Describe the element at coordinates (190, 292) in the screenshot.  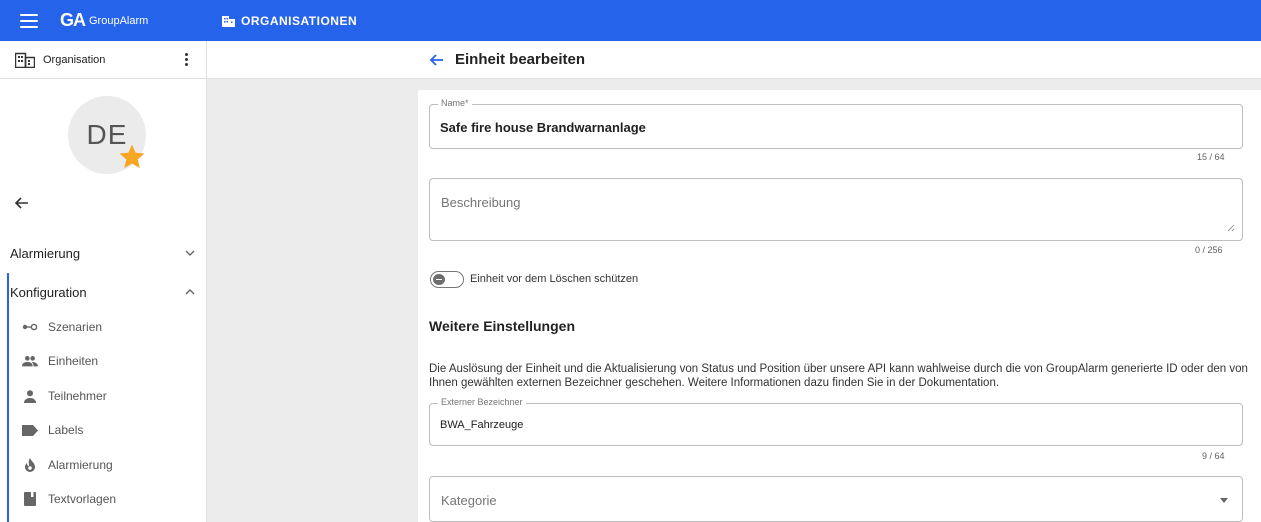
I see `chevron-up-icon` at that location.